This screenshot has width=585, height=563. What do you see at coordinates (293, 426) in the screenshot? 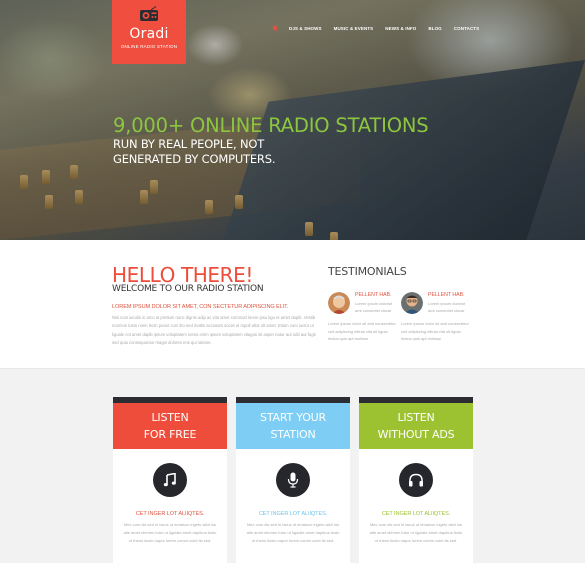
I see `card-header: START YOUR STATION` at bounding box center [293, 426].